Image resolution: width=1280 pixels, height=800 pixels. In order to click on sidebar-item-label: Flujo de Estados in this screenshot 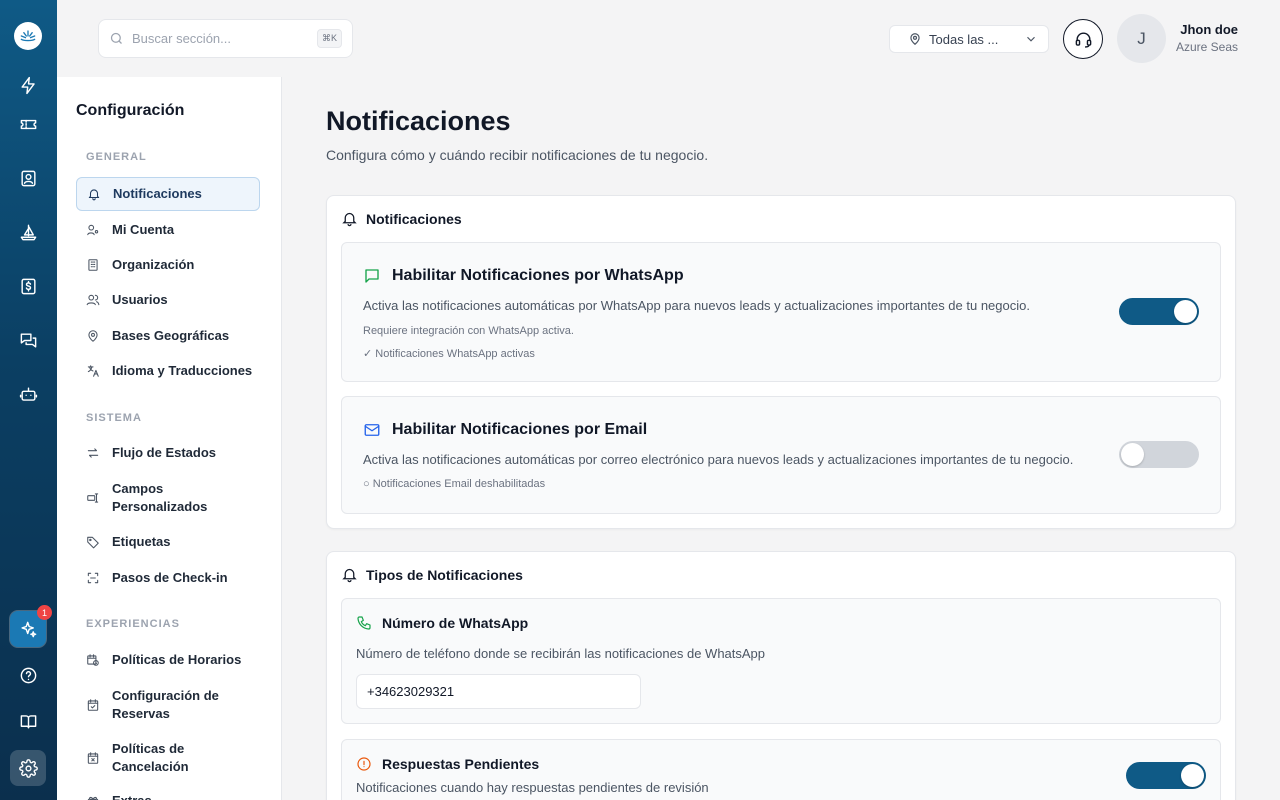, I will do `click(164, 452)`.